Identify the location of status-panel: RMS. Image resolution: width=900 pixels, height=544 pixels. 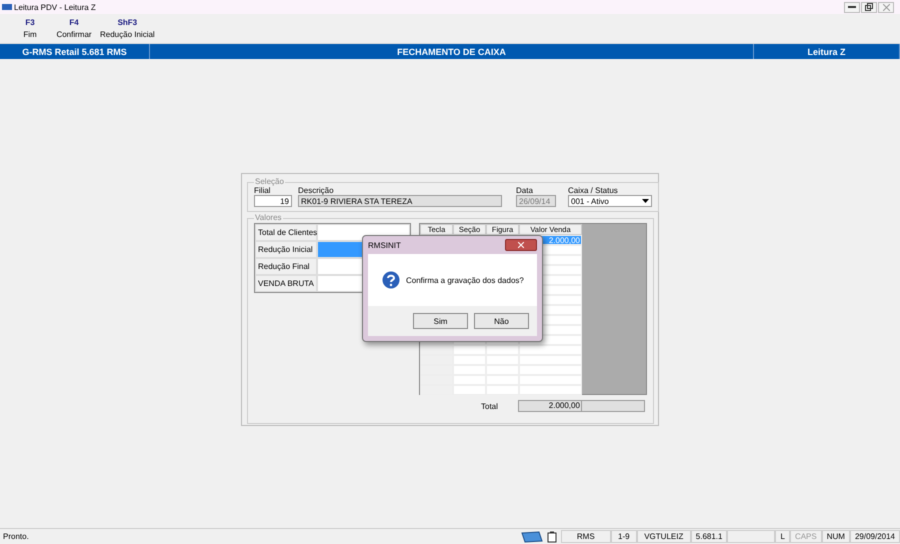
(585, 536).